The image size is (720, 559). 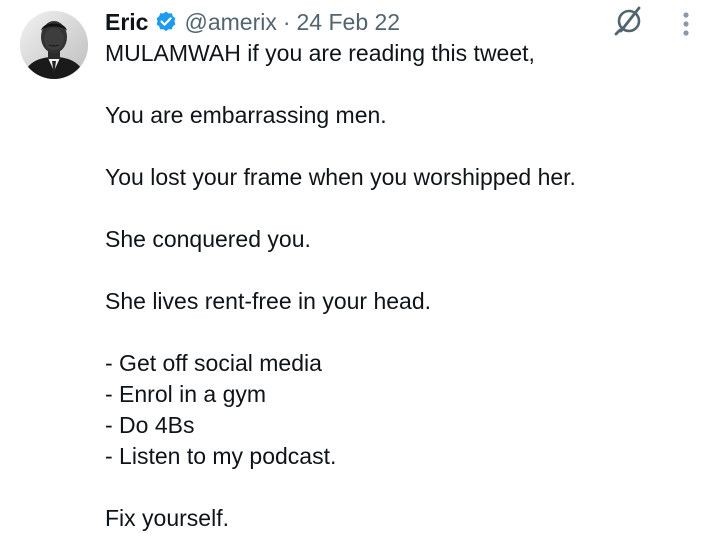 What do you see at coordinates (268, 301) in the screenshot?
I see `tweet-line: She lives rent-free in your head.` at bounding box center [268, 301].